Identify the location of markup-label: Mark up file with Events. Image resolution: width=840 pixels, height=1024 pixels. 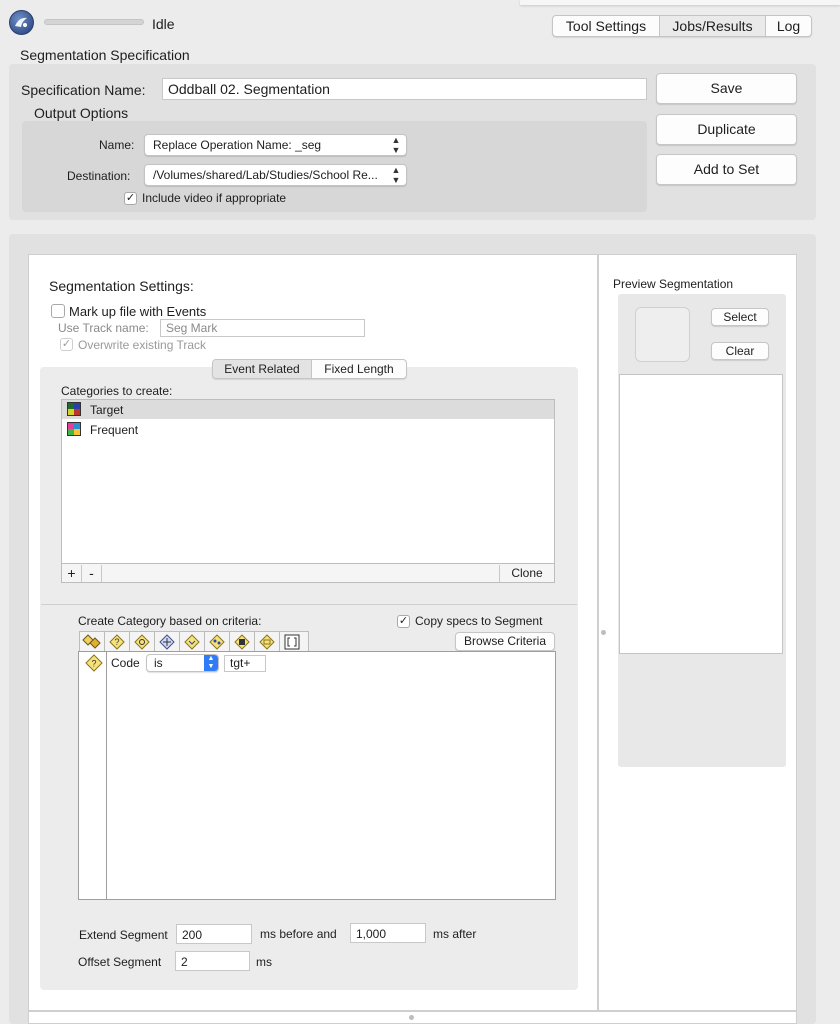
(138, 311).